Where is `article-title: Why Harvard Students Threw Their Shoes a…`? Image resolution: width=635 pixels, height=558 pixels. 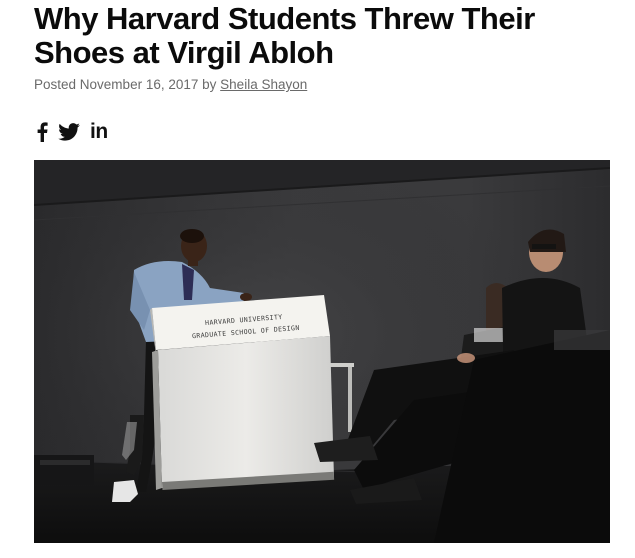 article-title: Why Harvard Students Threw Their Shoes a… is located at coordinates (284, 35).